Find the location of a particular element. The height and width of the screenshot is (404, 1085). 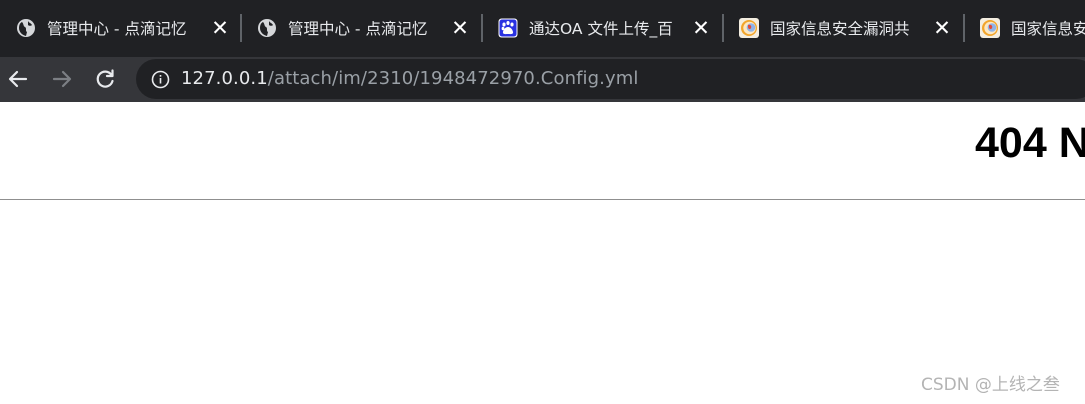

reload-button is located at coordinates (105, 79).